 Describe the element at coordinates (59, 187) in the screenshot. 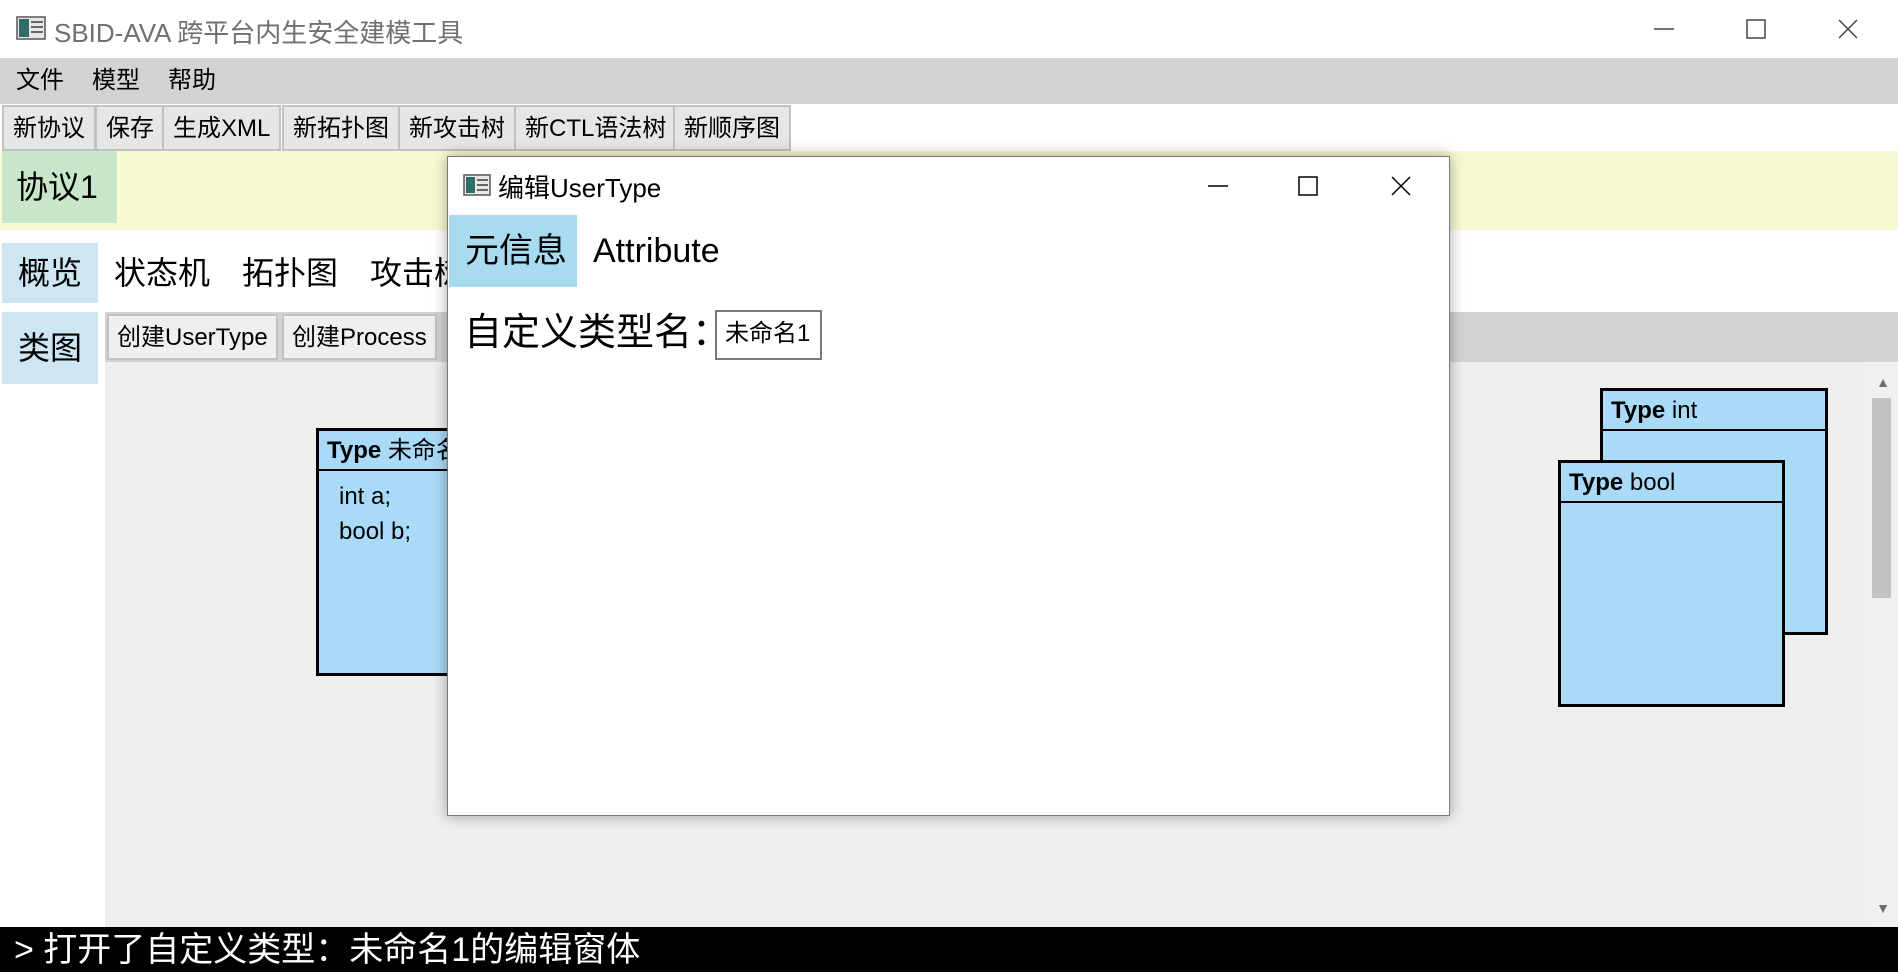

I see `tab-protocol-1: 协议1` at that location.